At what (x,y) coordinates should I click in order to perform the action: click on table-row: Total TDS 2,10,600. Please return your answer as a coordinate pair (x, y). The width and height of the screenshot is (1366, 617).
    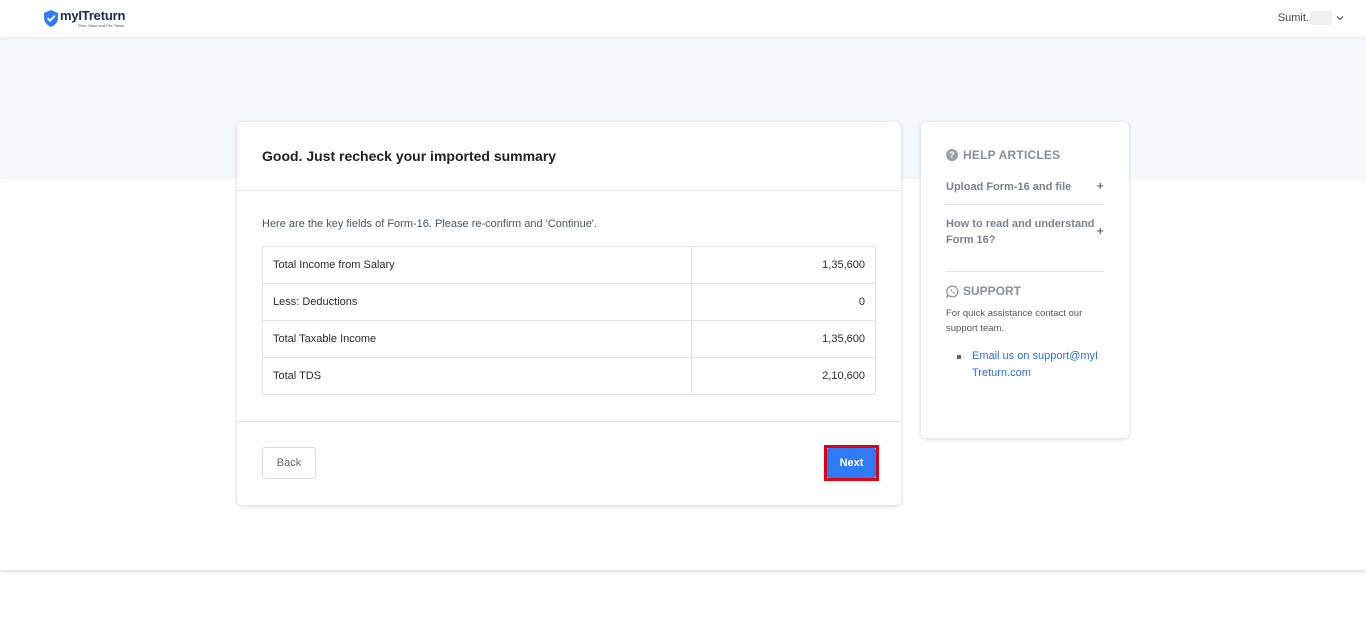
    Looking at the image, I should click on (569, 376).